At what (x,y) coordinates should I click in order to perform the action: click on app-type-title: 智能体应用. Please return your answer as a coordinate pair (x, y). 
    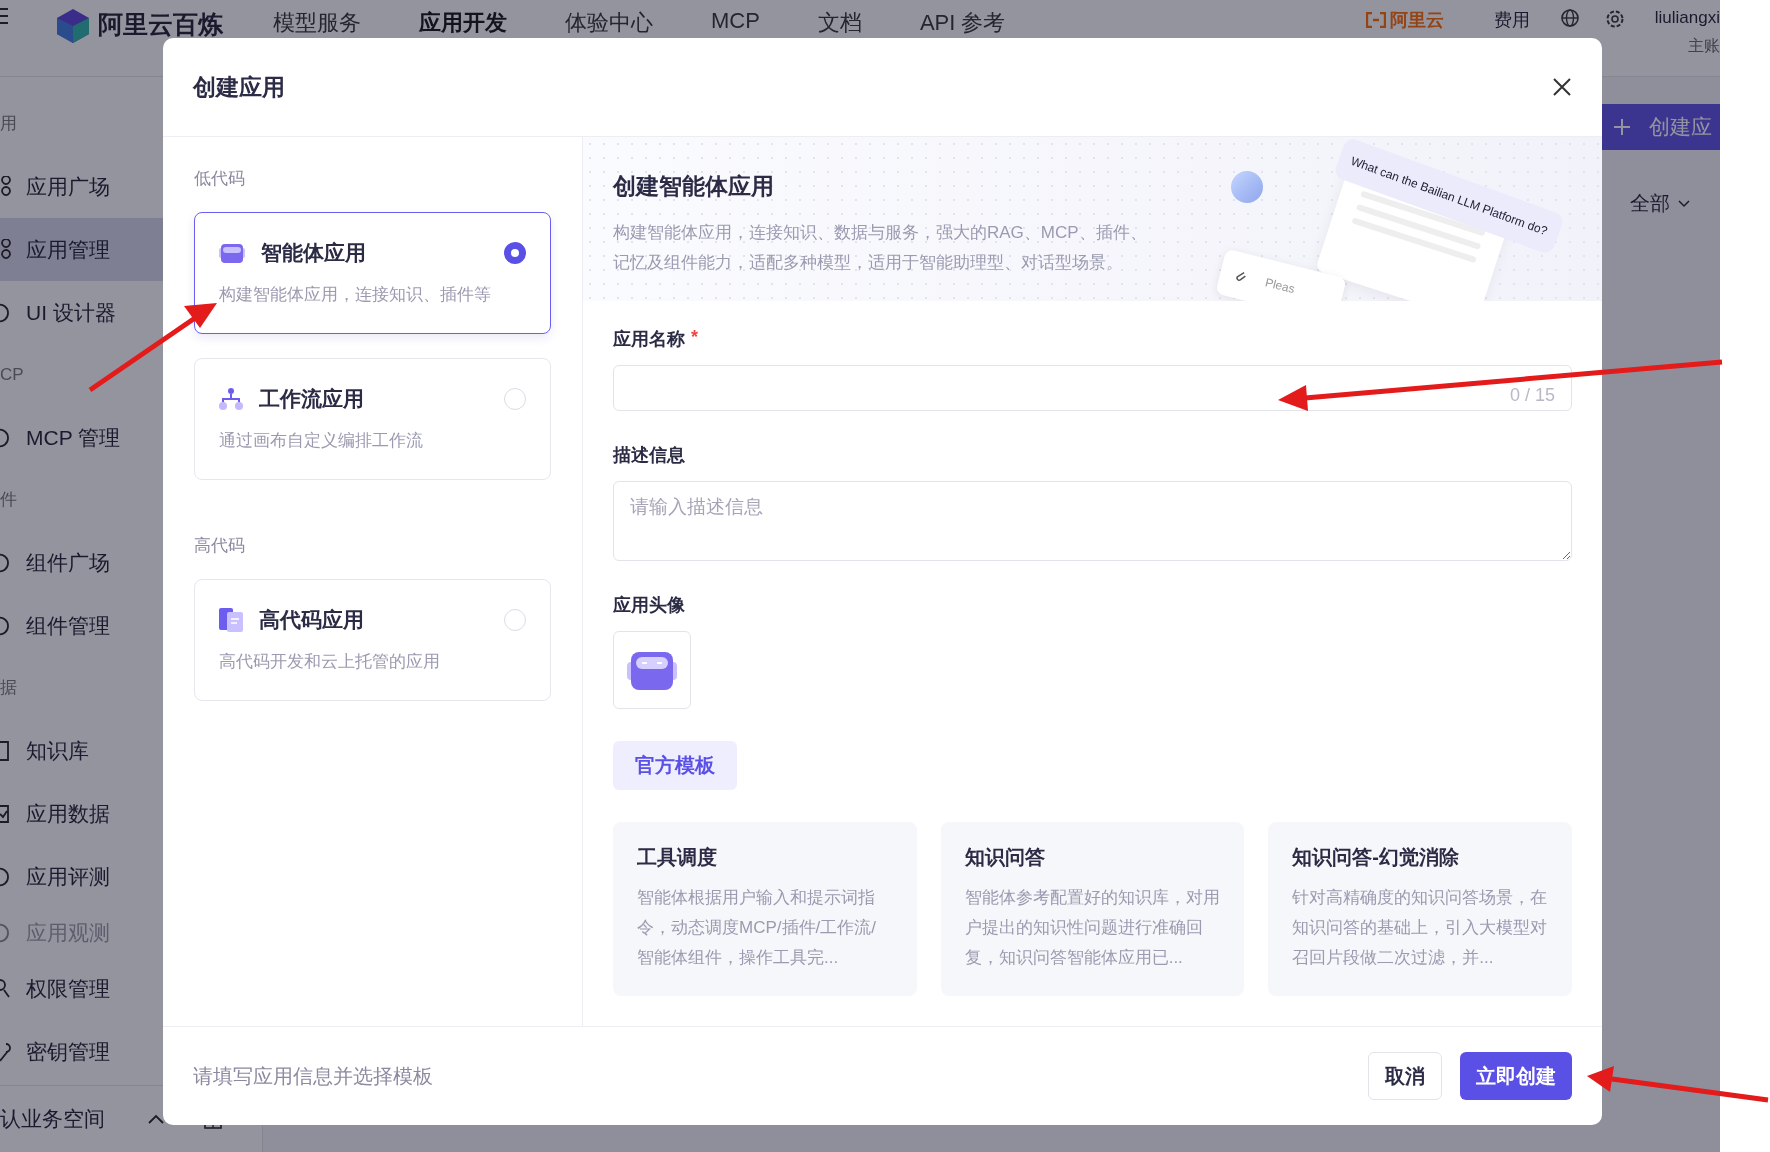
    Looking at the image, I should click on (313, 253).